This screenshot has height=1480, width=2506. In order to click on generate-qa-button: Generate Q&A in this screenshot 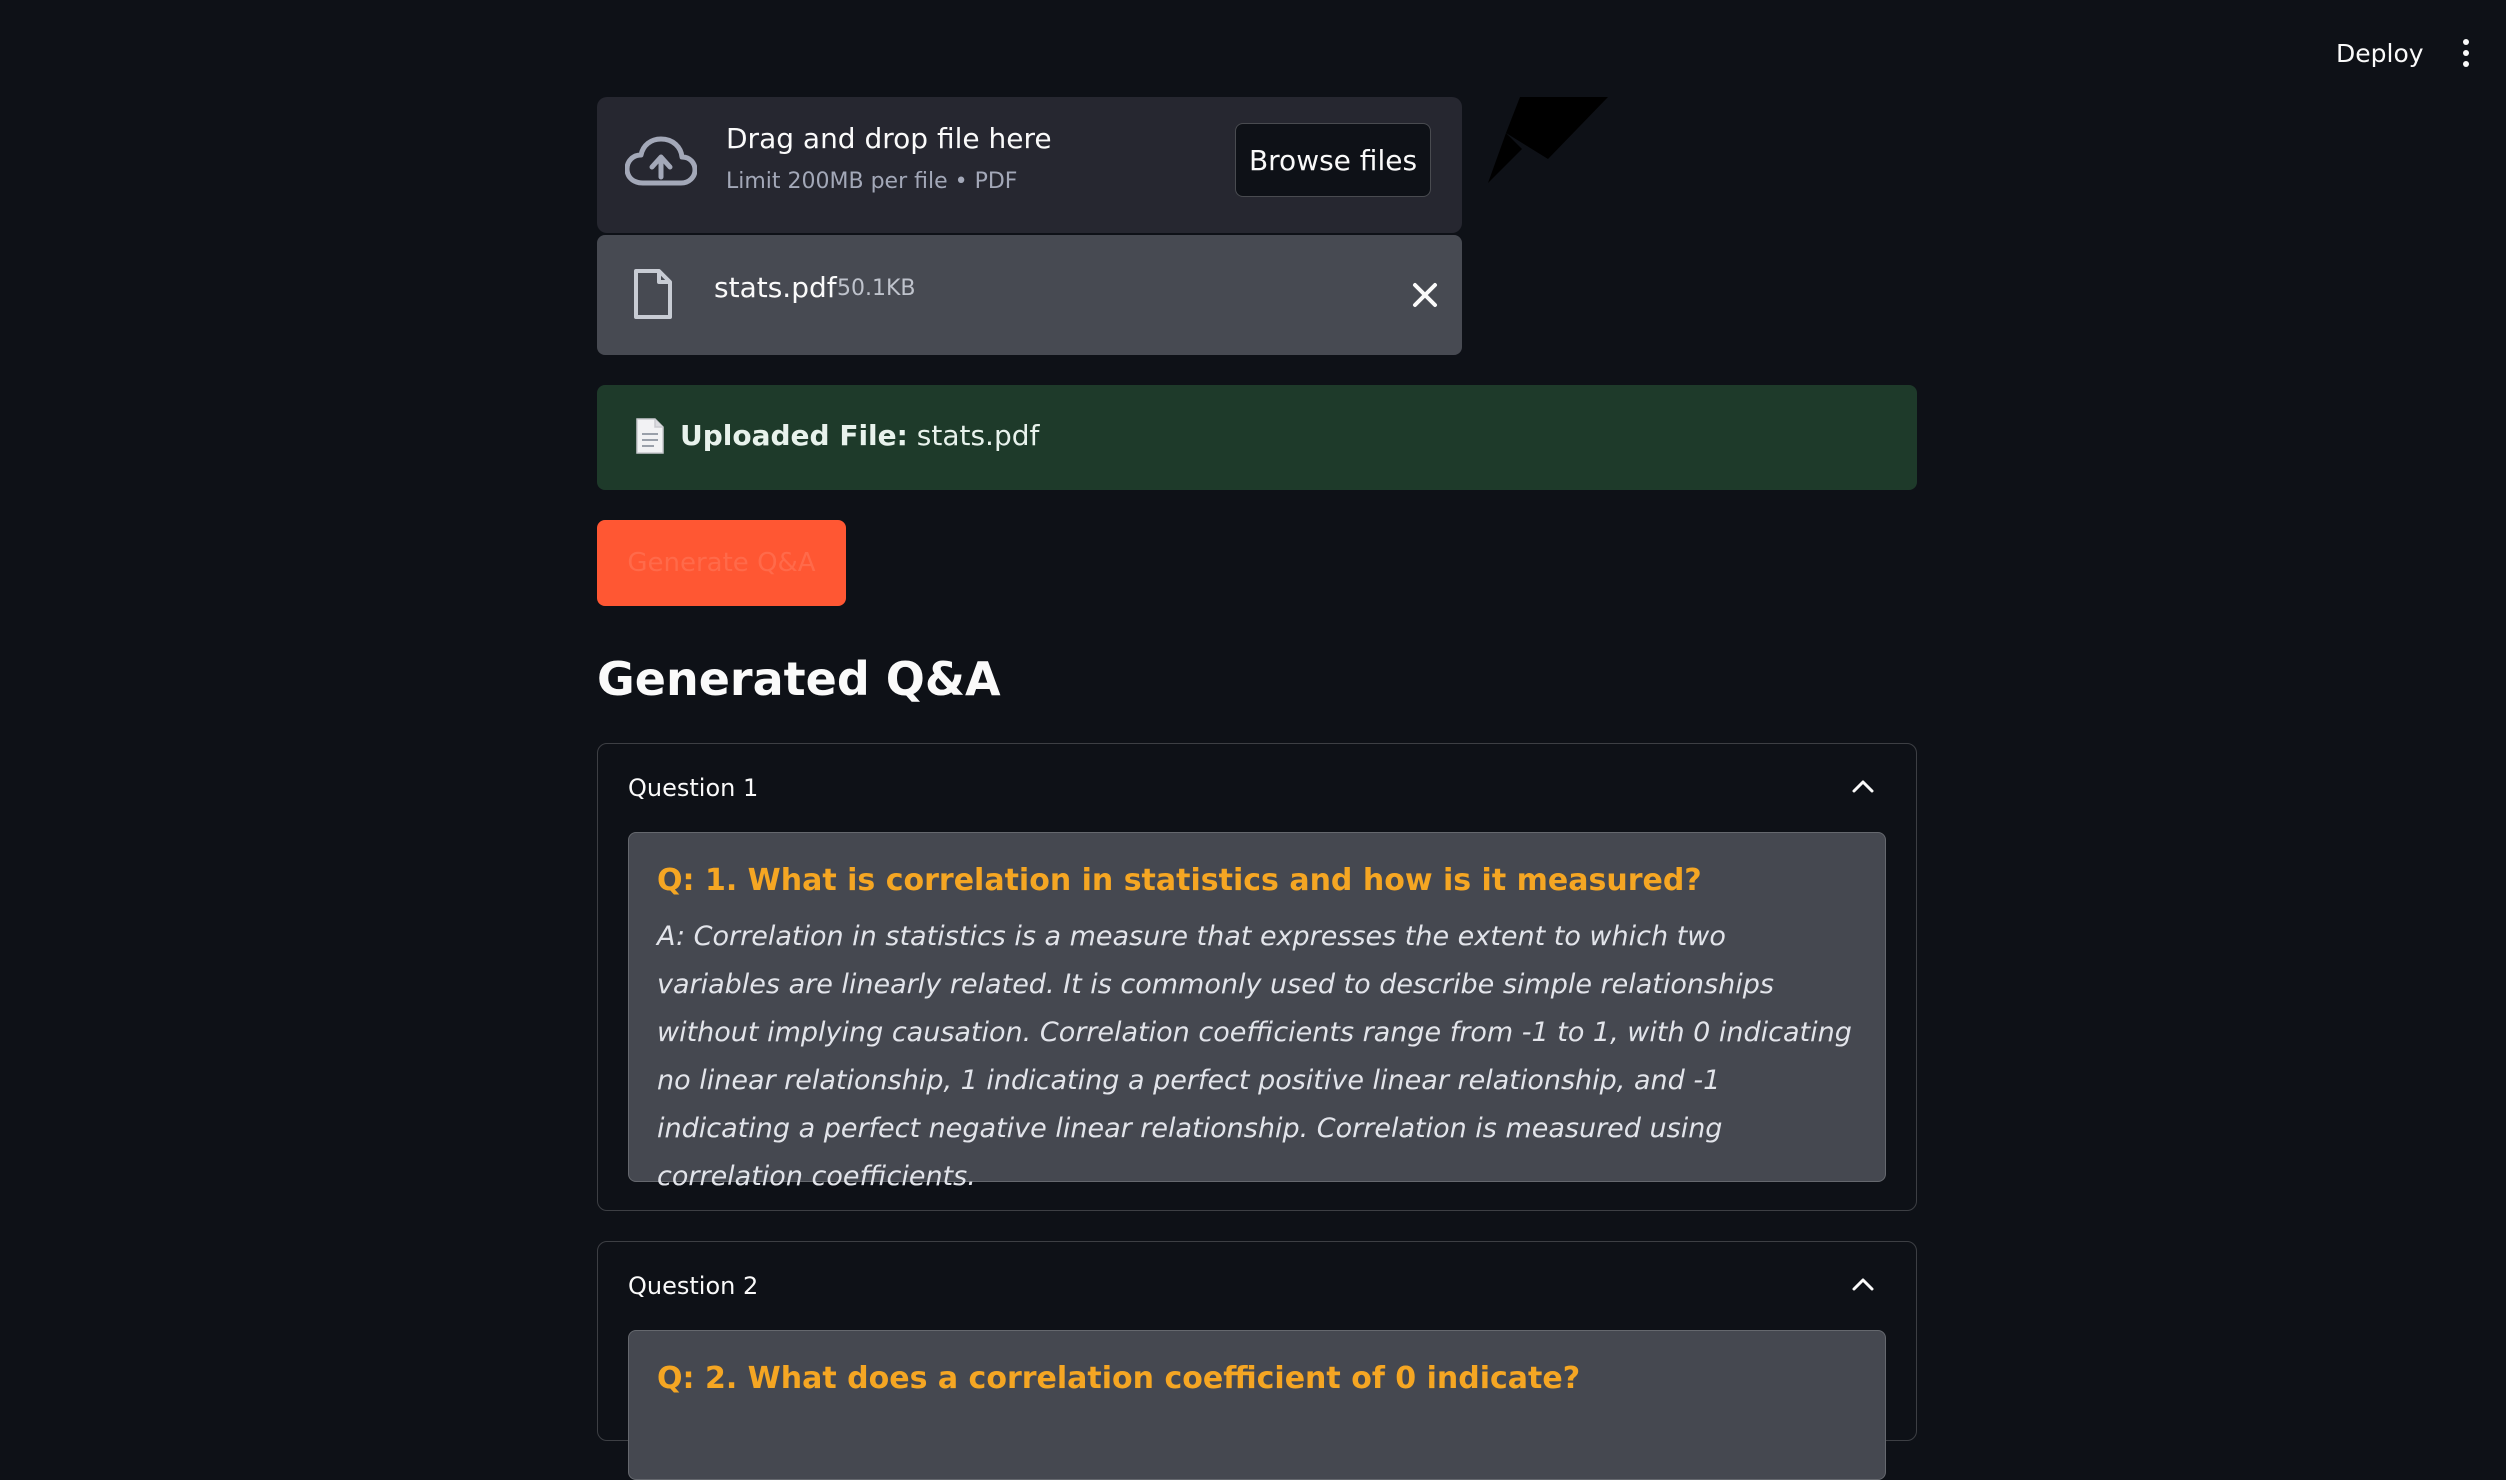, I will do `click(721, 563)`.